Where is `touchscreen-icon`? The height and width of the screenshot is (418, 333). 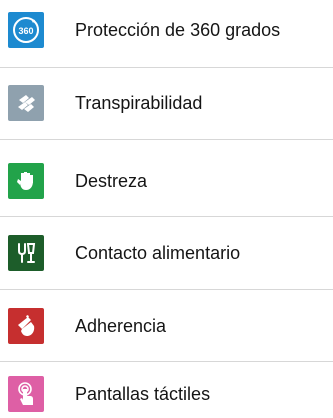
touchscreen-icon is located at coordinates (26, 394).